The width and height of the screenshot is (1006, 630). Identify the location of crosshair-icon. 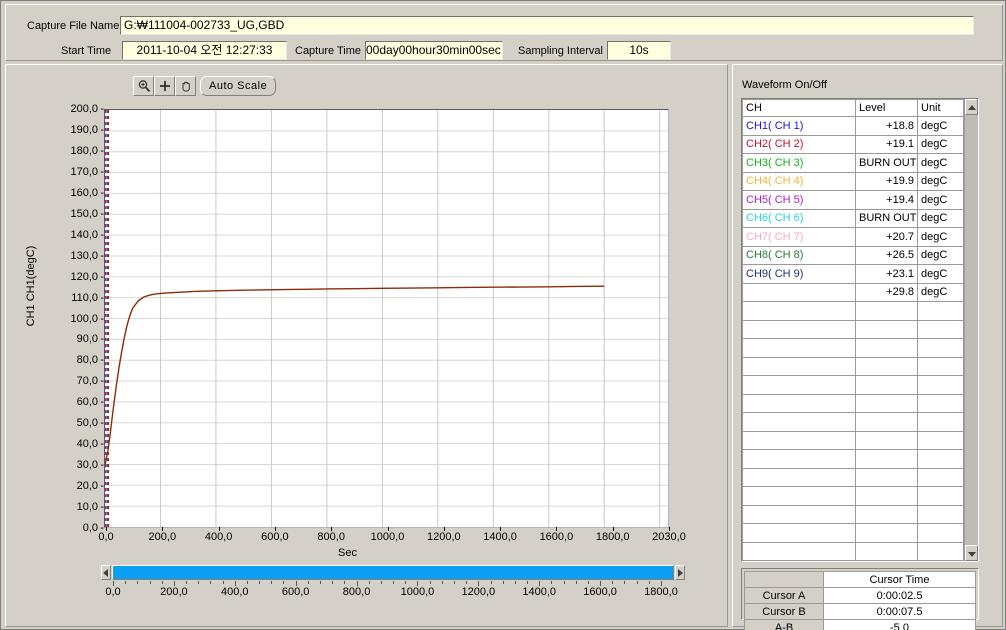
(165, 86).